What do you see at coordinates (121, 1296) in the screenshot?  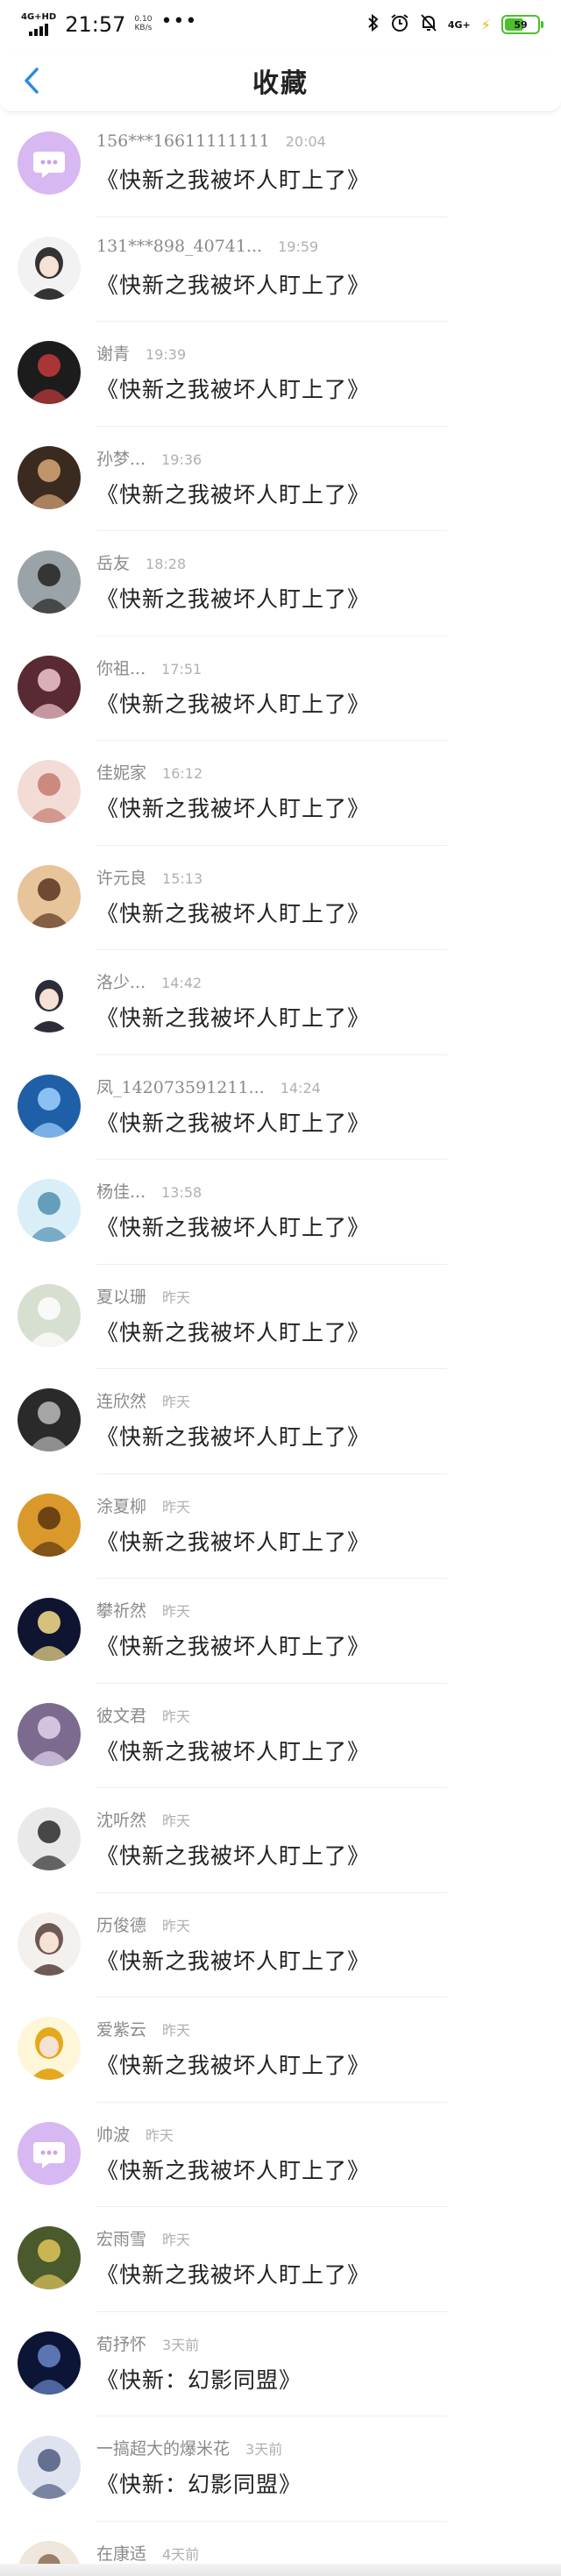 I see `username: 夏以珊` at bounding box center [121, 1296].